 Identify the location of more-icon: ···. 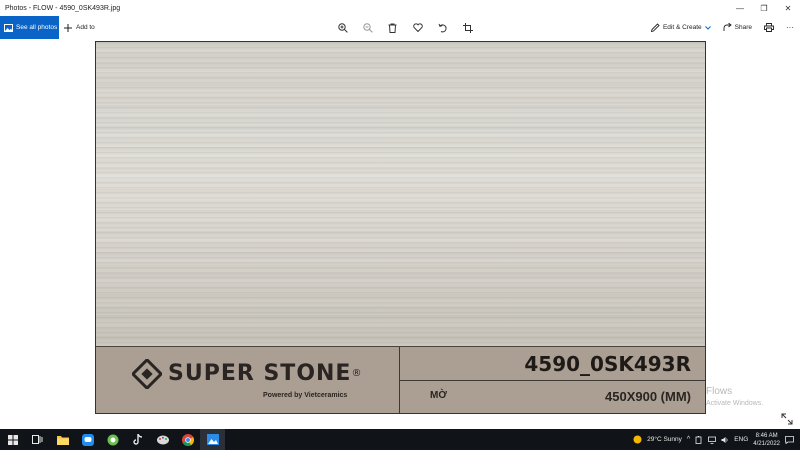
(790, 27).